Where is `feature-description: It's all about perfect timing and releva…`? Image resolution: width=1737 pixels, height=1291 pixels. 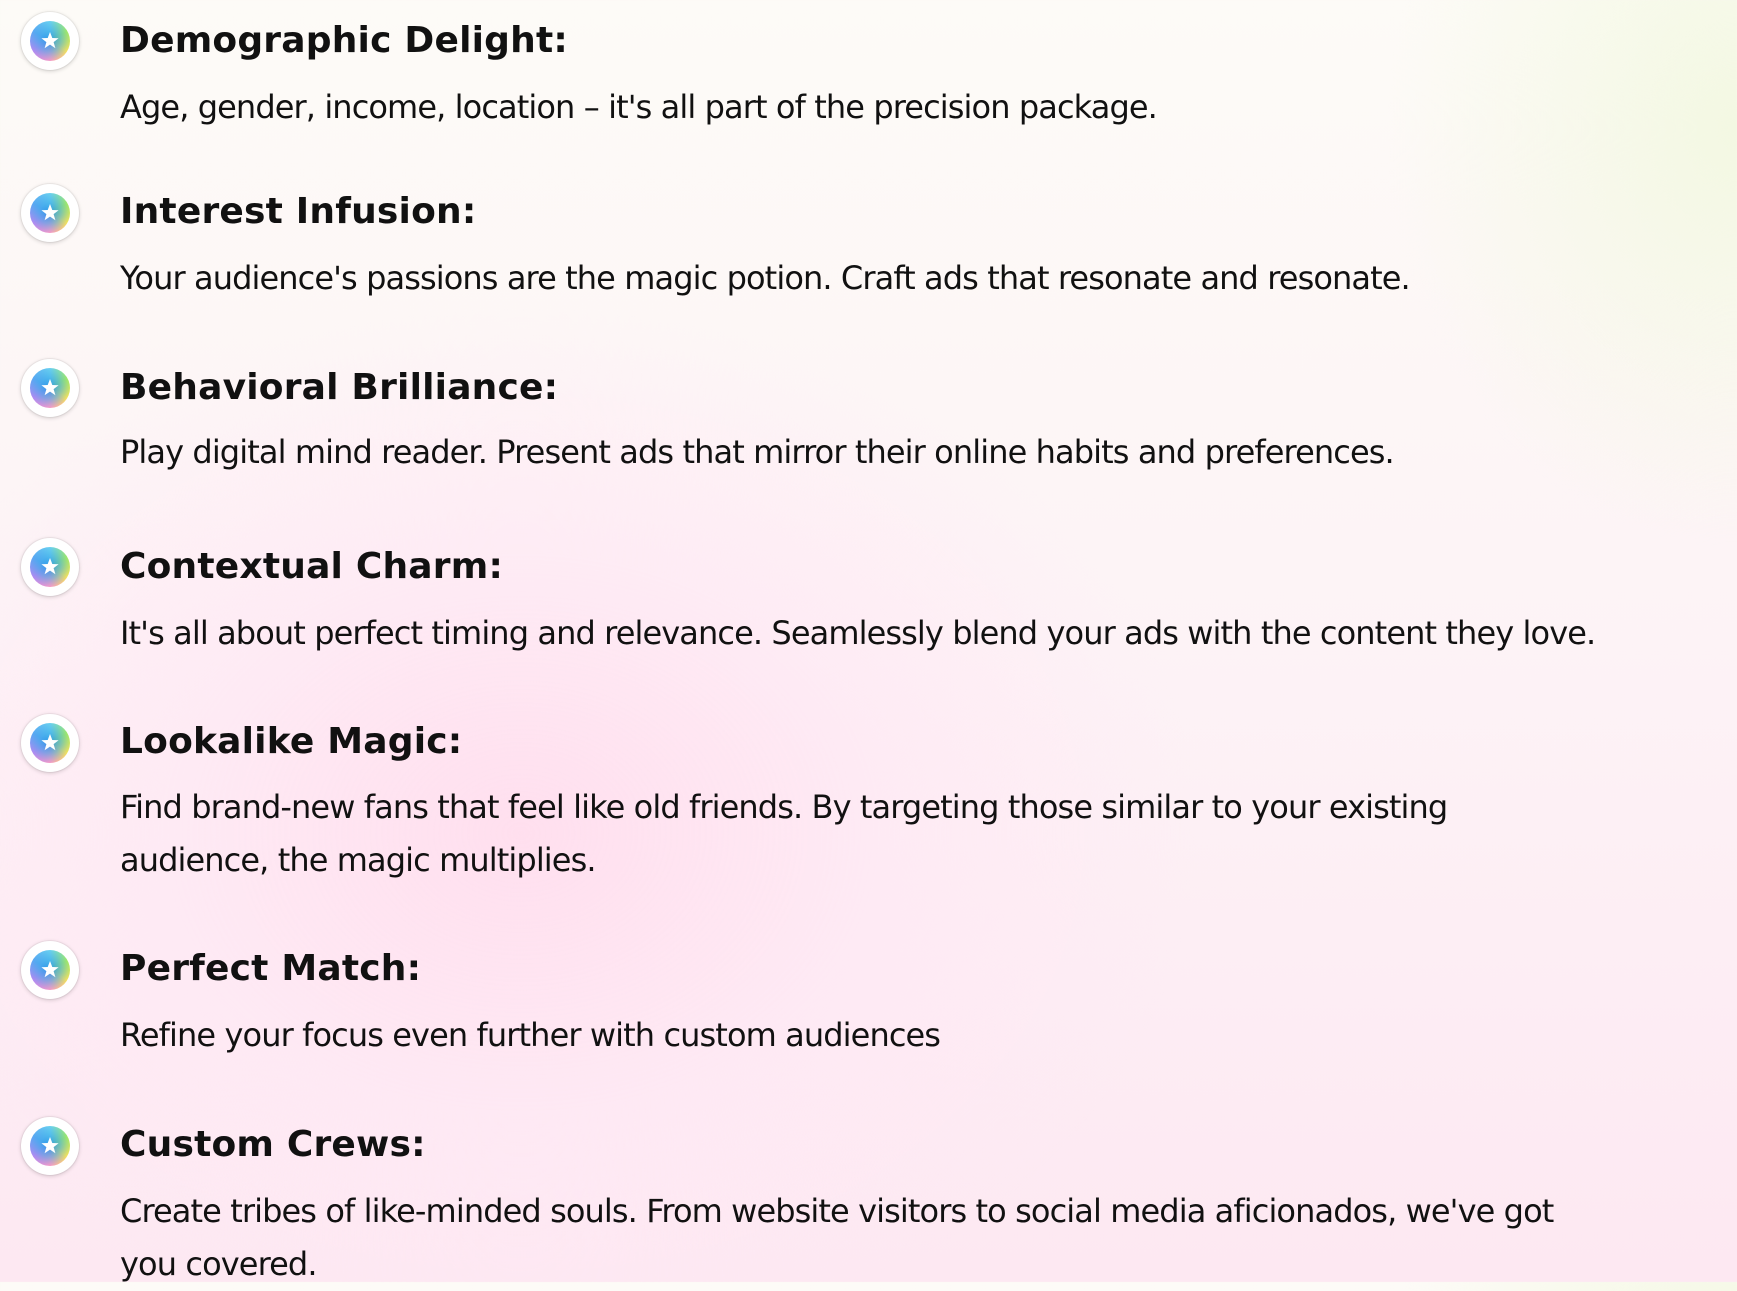
feature-description: It's all about perfect timing and releva… is located at coordinates (858, 633).